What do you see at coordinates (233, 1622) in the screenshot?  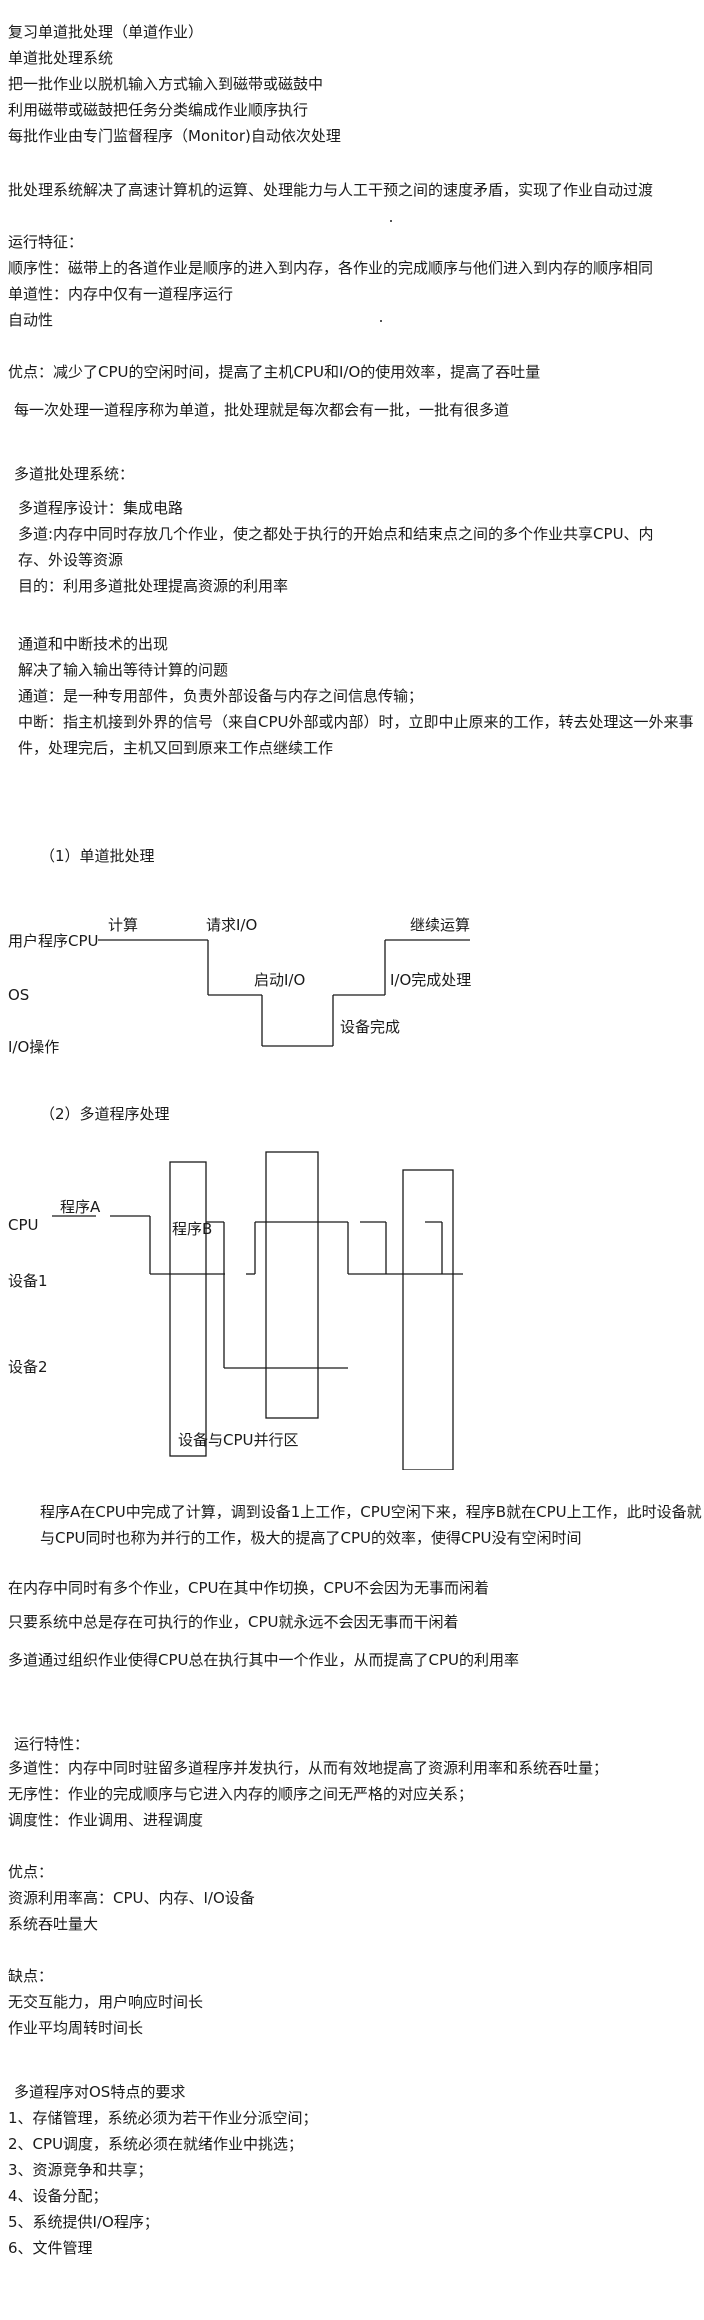 I see `text-line: 只要系统中总是存在可执行的作业，CPU就永远不会因无事而干闲着` at bounding box center [233, 1622].